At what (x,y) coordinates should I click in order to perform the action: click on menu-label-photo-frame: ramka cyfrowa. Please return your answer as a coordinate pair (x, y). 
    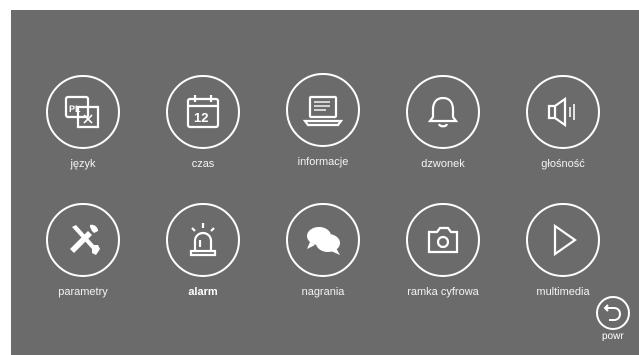
    Looking at the image, I should click on (443, 292).